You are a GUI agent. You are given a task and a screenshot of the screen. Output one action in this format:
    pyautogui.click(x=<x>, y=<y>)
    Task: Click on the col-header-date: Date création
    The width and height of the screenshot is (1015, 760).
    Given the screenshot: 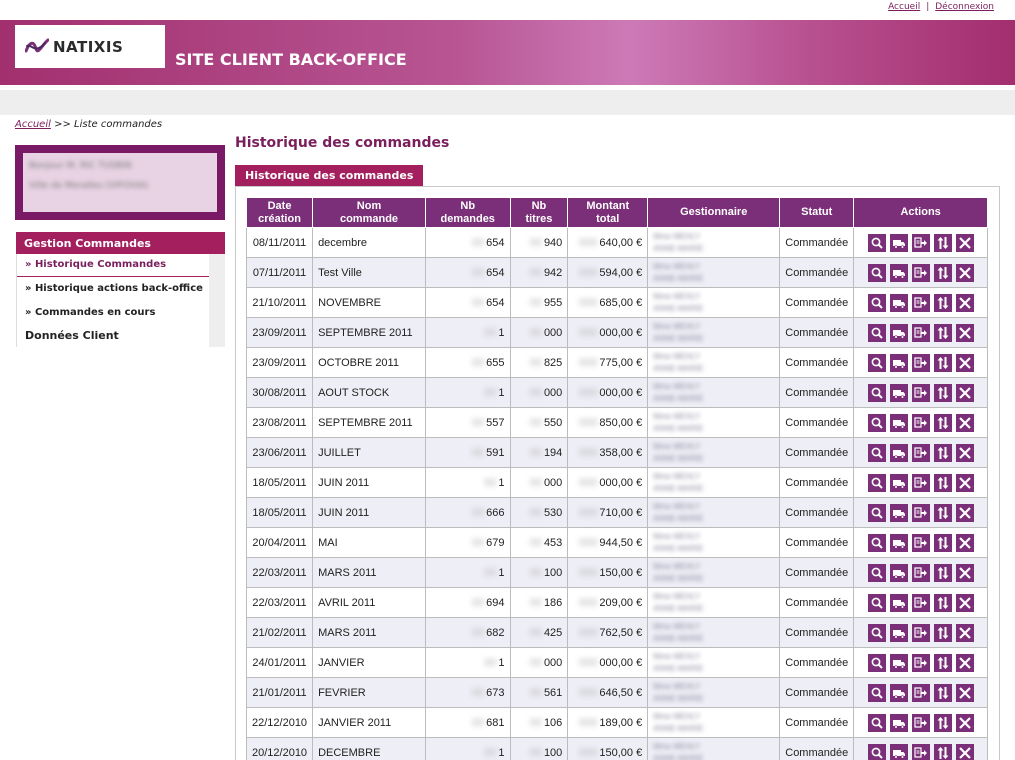 What is the action you would take?
    pyautogui.click(x=279, y=212)
    